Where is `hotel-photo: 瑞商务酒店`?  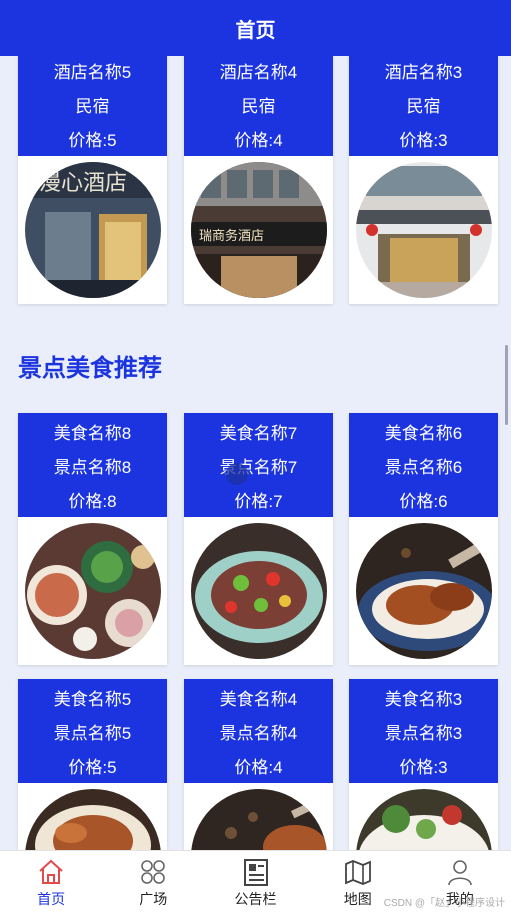
hotel-photo: 瑞商务酒店 is located at coordinates (258, 230).